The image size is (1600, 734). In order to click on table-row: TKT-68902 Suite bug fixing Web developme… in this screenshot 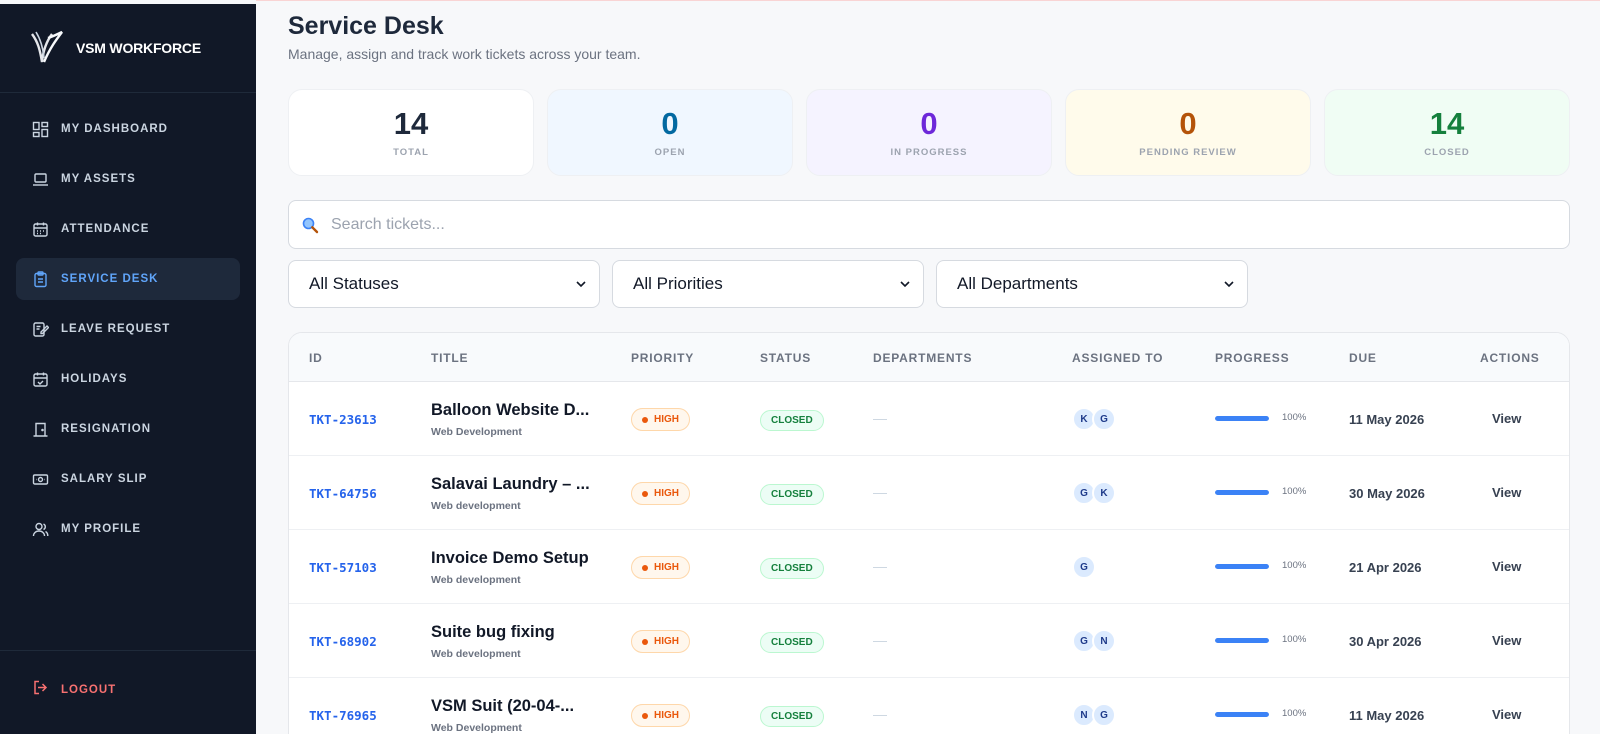, I will do `click(929, 641)`.